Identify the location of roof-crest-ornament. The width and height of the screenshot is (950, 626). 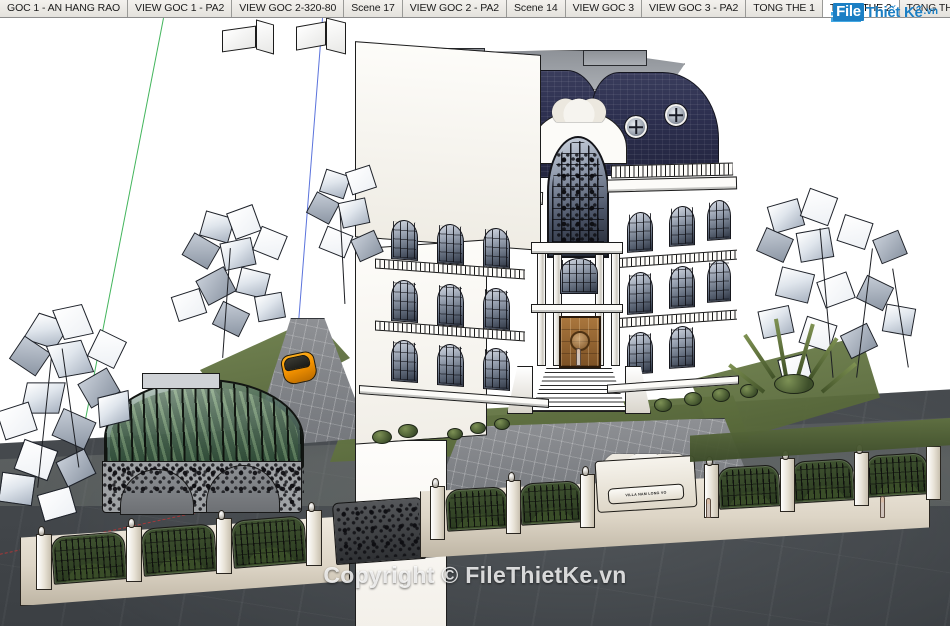
(579, 109).